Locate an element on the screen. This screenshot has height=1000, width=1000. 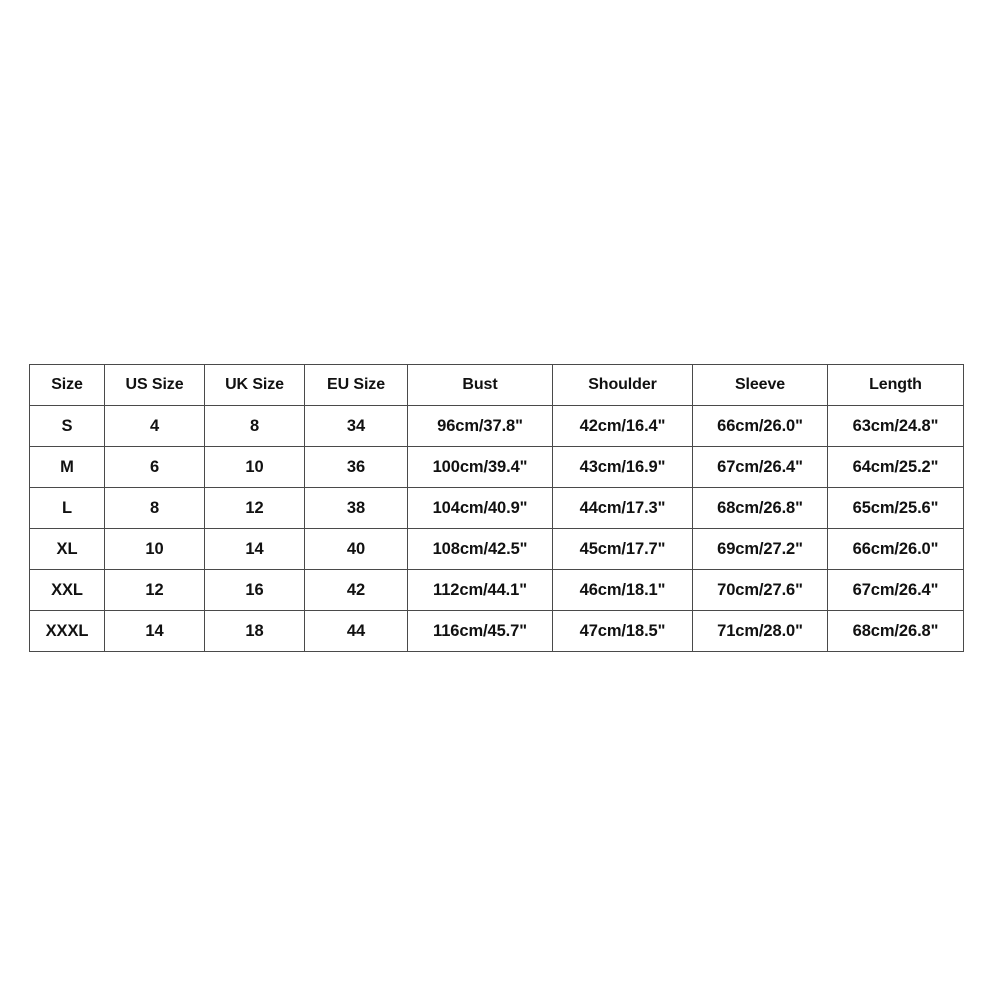
cell-sleeve: 66cm/26.0" is located at coordinates (760, 426).